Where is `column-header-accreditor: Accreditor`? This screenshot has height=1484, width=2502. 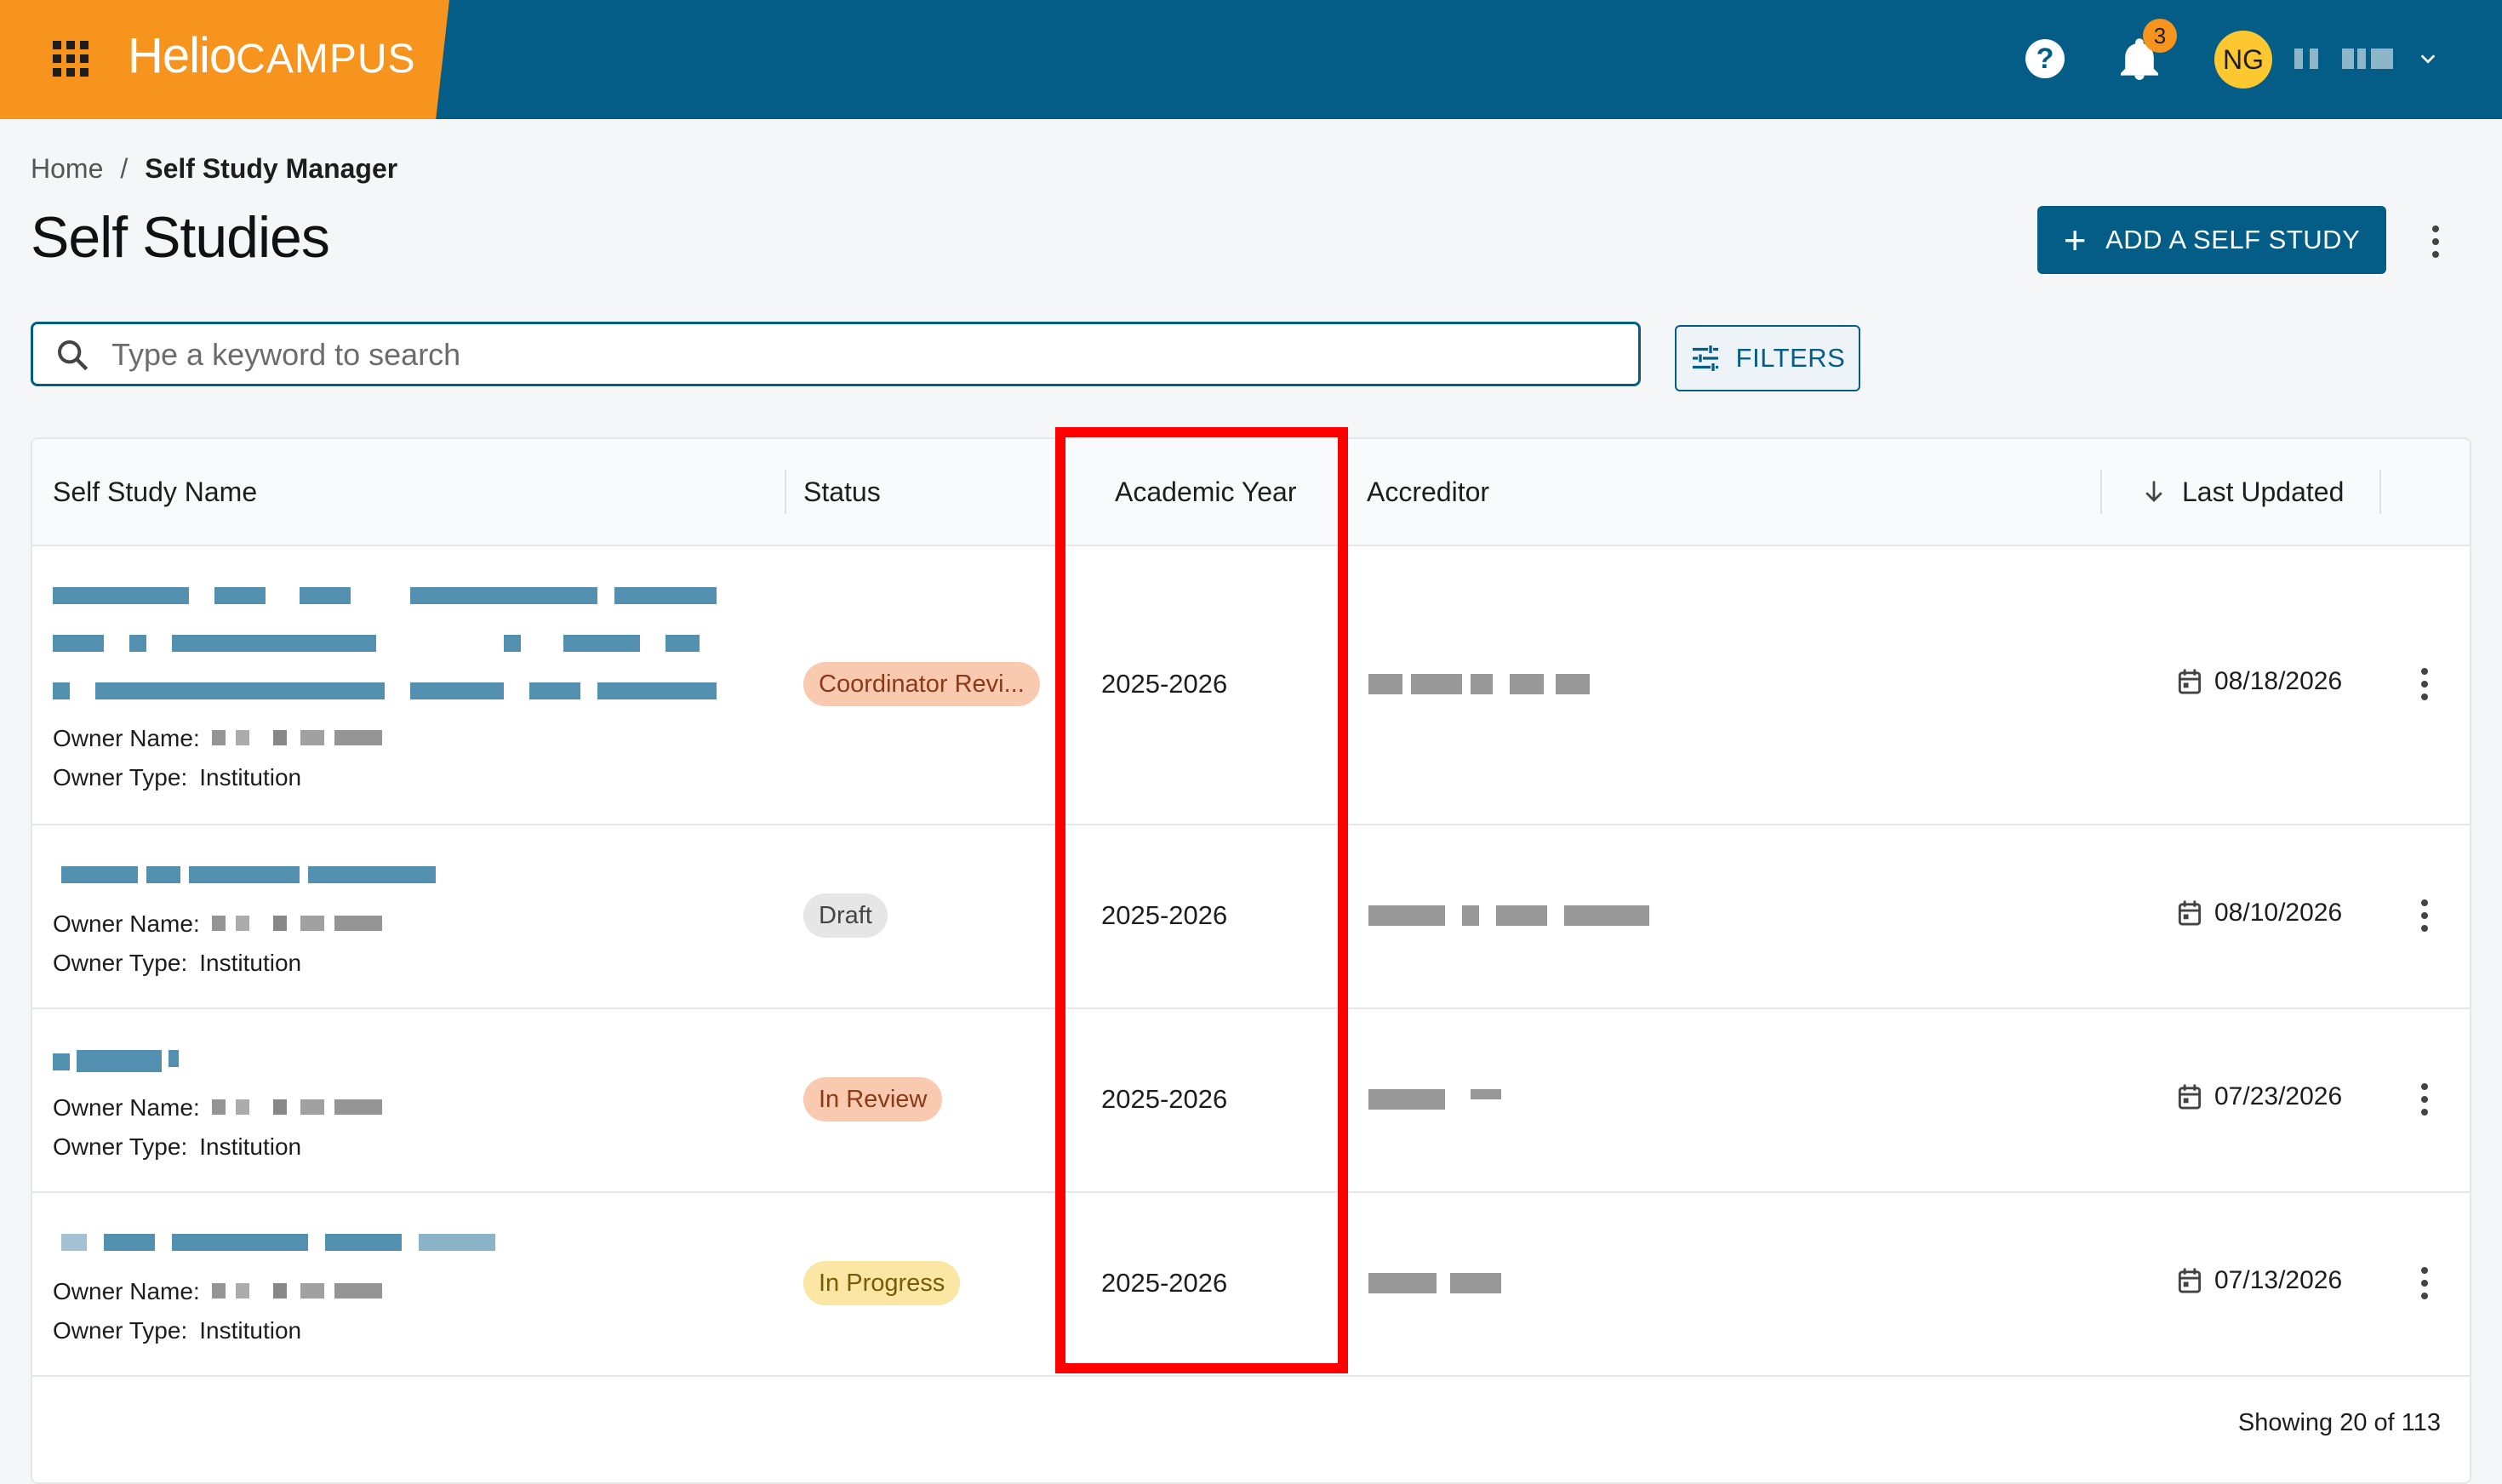
column-header-accreditor: Accreditor is located at coordinates (1428, 492).